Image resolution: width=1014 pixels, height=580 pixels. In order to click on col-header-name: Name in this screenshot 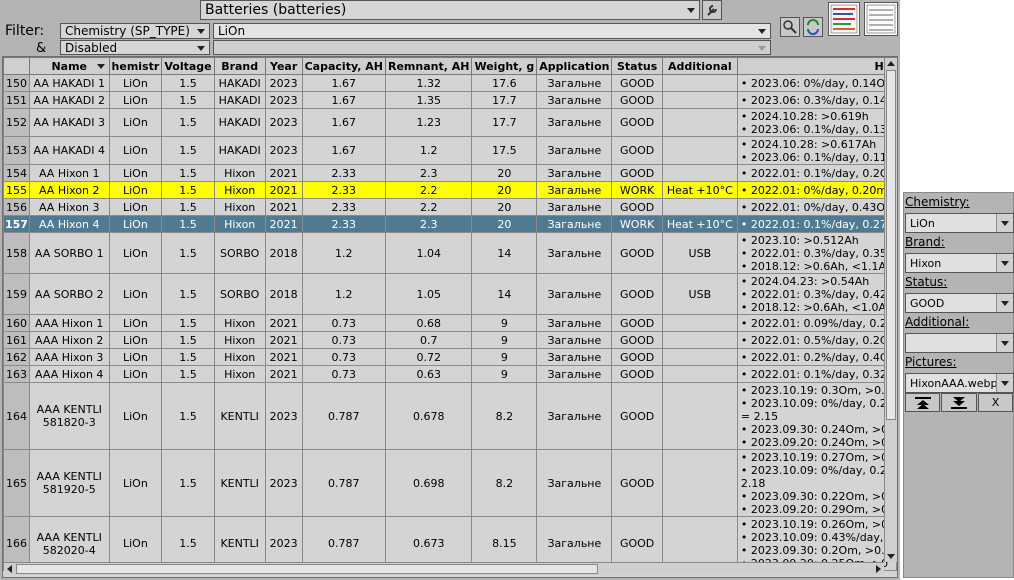, I will do `click(69, 66)`.